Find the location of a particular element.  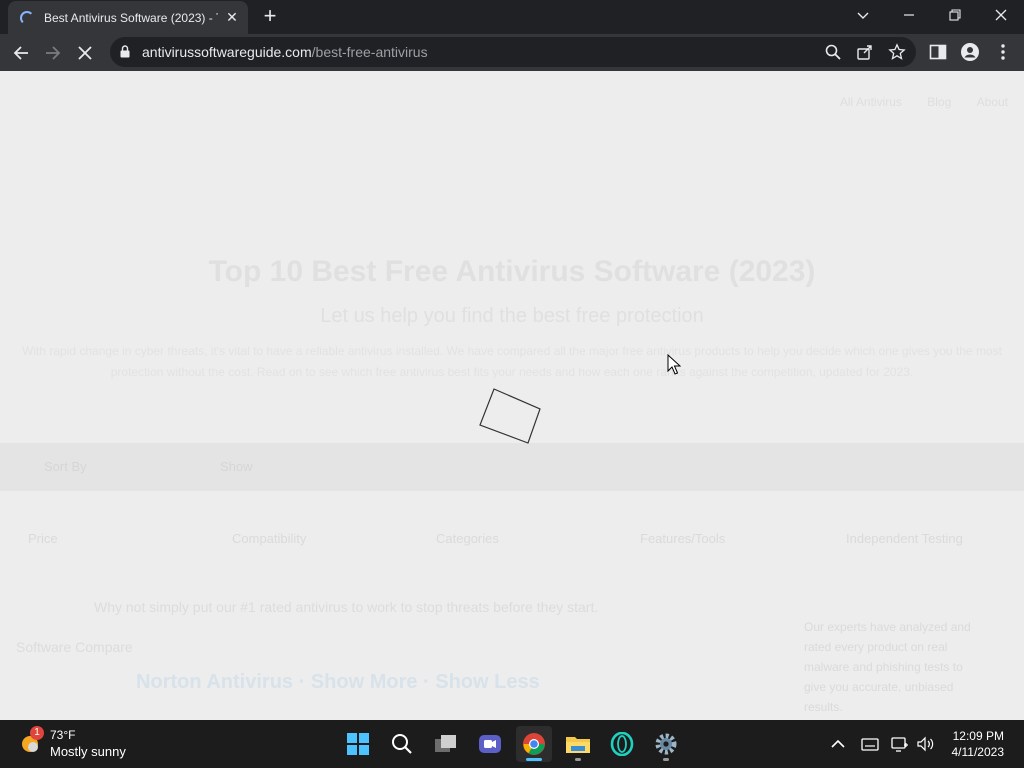

active-app-indicator is located at coordinates (534, 759).